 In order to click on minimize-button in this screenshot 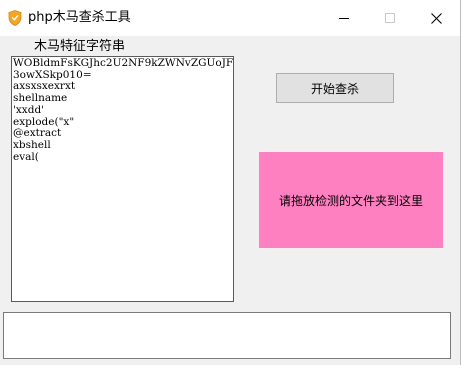, I will do `click(344, 18)`.